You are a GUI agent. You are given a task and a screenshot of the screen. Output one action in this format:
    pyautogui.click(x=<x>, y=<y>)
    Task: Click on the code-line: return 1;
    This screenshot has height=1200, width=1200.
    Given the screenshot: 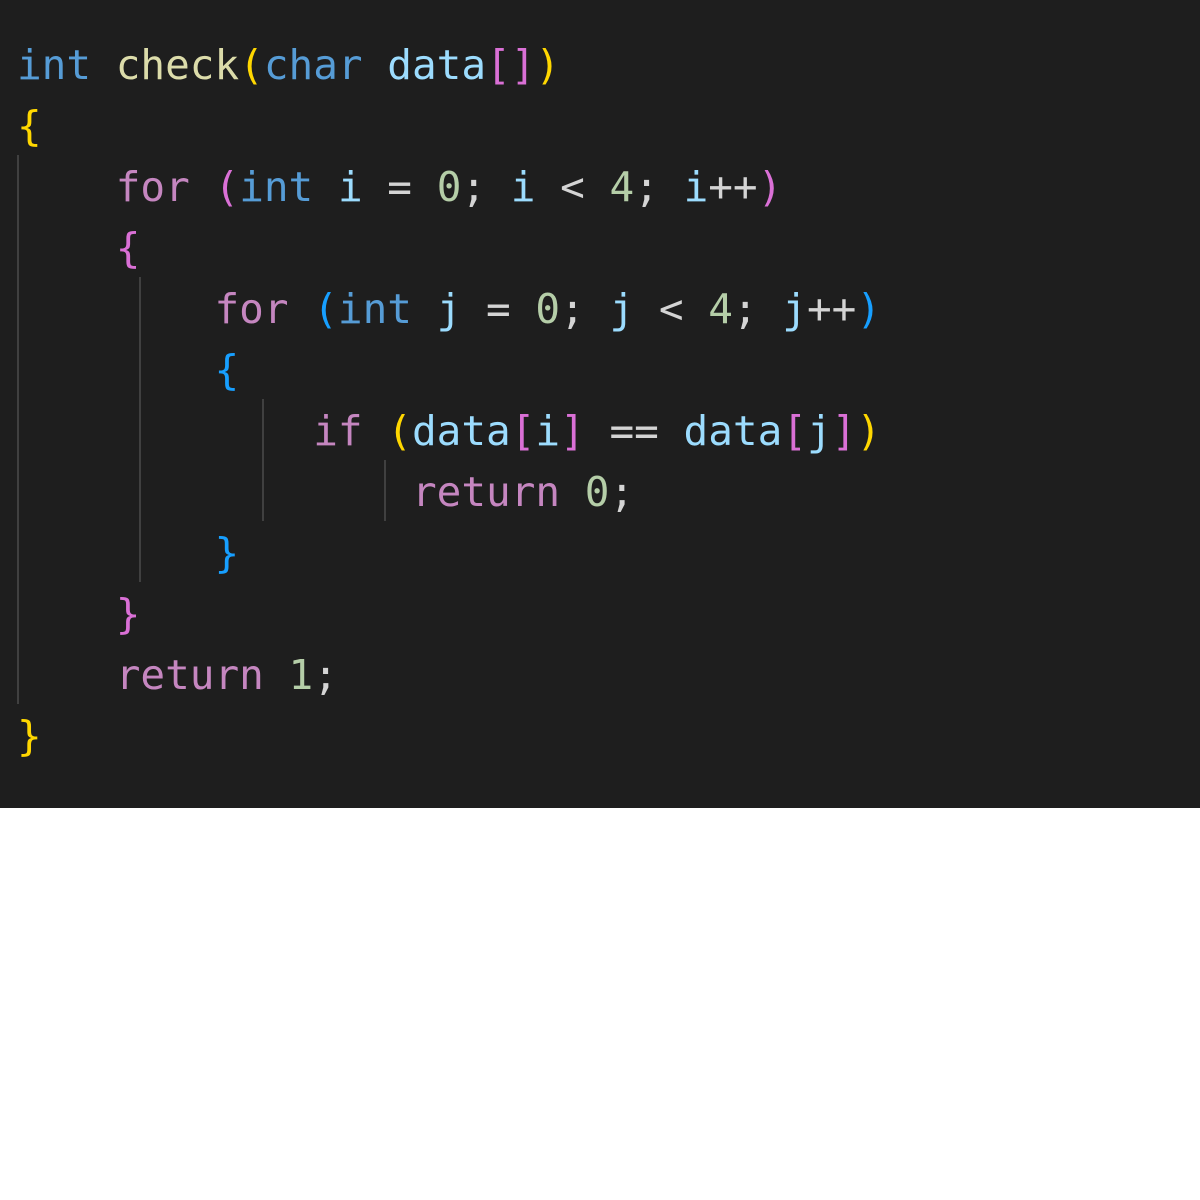 What is the action you would take?
    pyautogui.click(x=449, y=675)
    